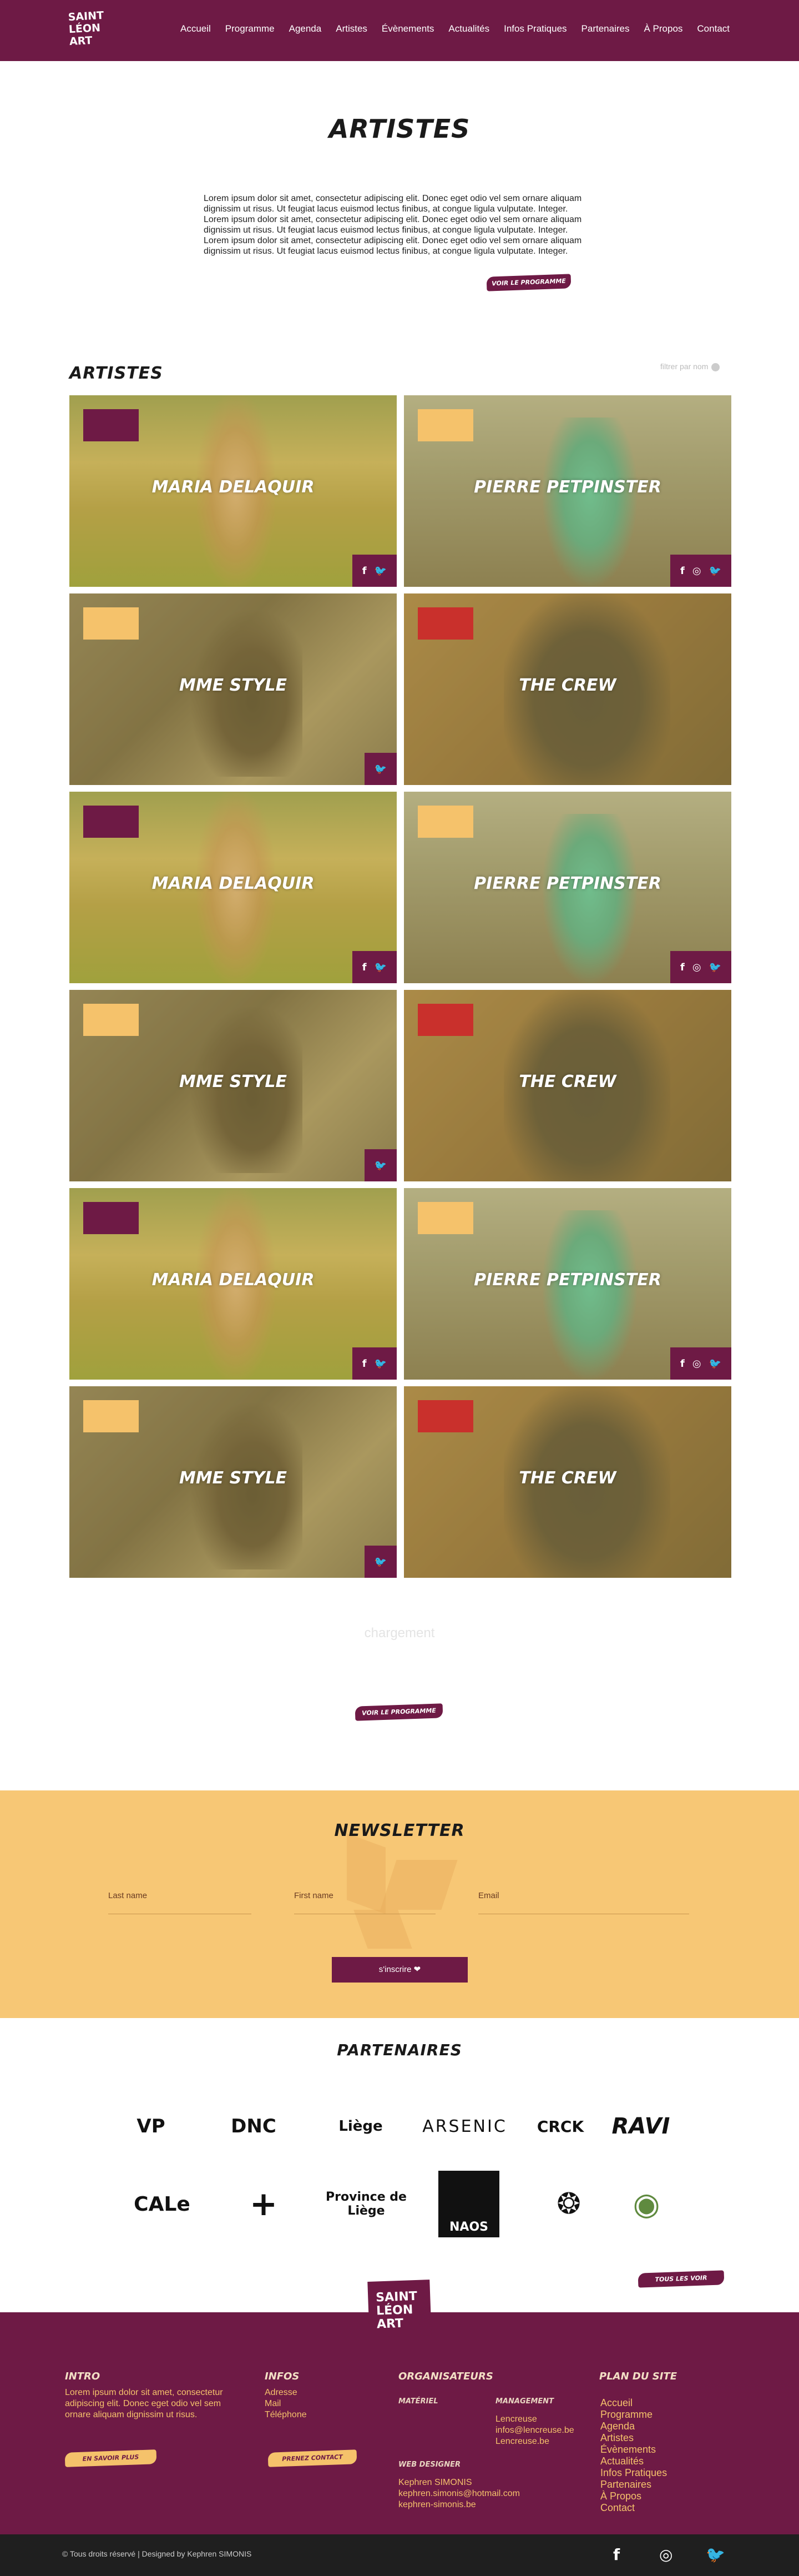 Image resolution: width=799 pixels, height=2576 pixels. Describe the element at coordinates (713, 29) in the screenshot. I see `nav-contact: Contact` at that location.